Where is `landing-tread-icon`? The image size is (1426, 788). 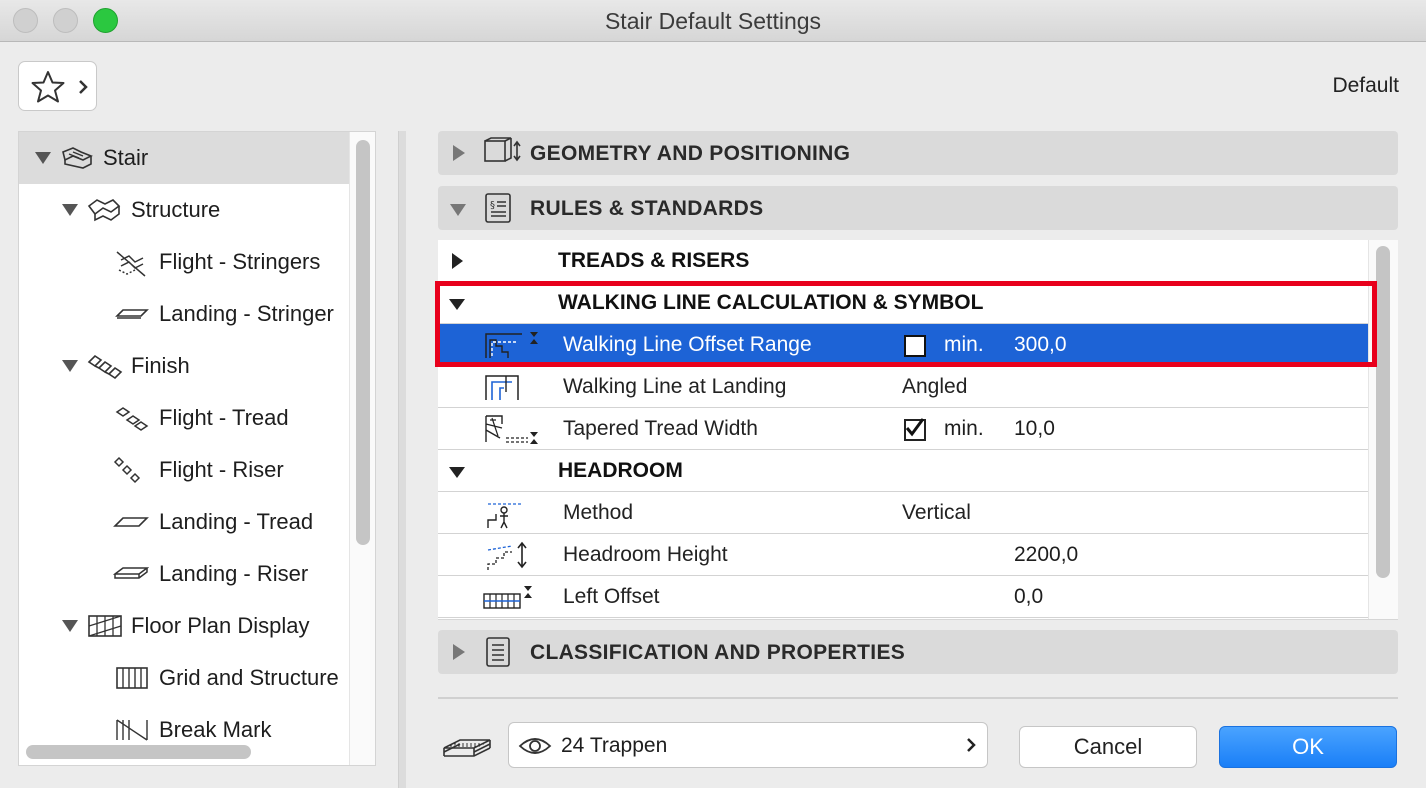 landing-tread-icon is located at coordinates (131, 522).